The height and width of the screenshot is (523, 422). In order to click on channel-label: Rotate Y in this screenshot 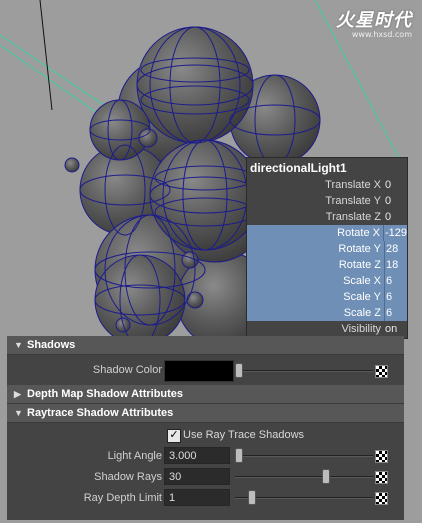, I will do `click(315, 249)`.